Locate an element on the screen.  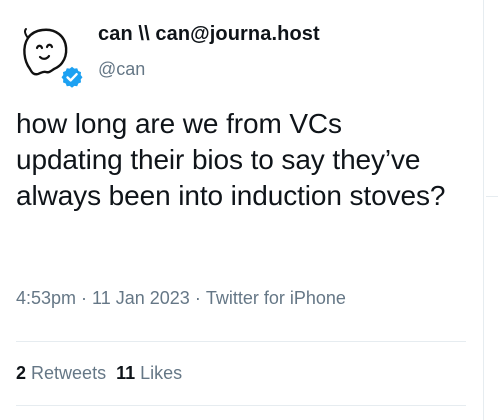
retweets-label: Retweets is located at coordinates (69, 373).